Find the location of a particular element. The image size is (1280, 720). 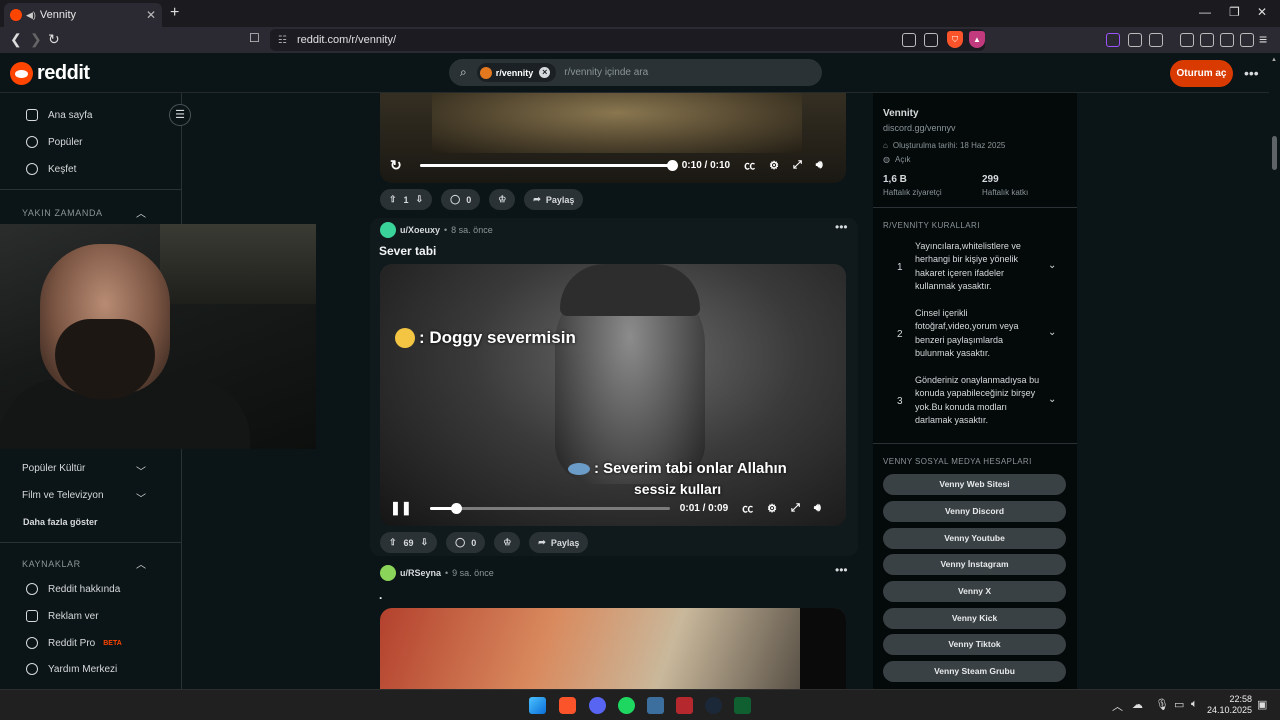

post-author: u/Xoeuxy is located at coordinates (420, 230).